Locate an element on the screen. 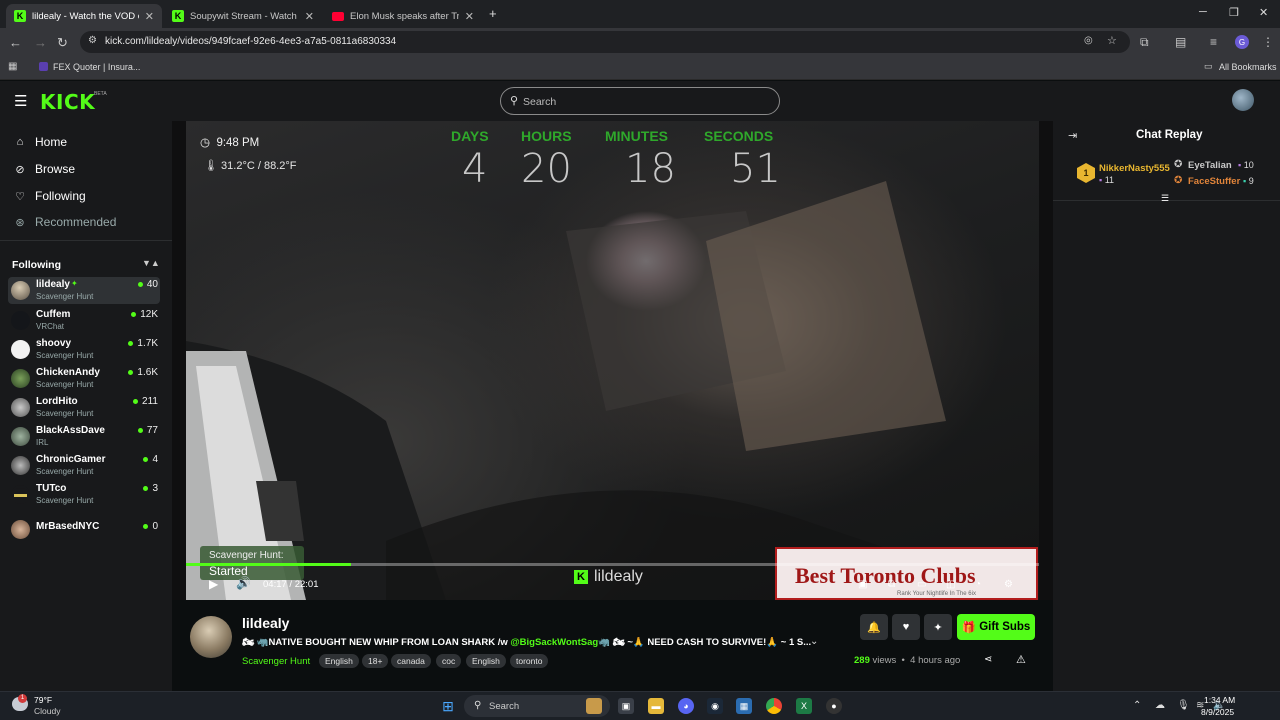 The width and height of the screenshot is (1280, 720). report-icon: ⚠ is located at coordinates (1021, 659).